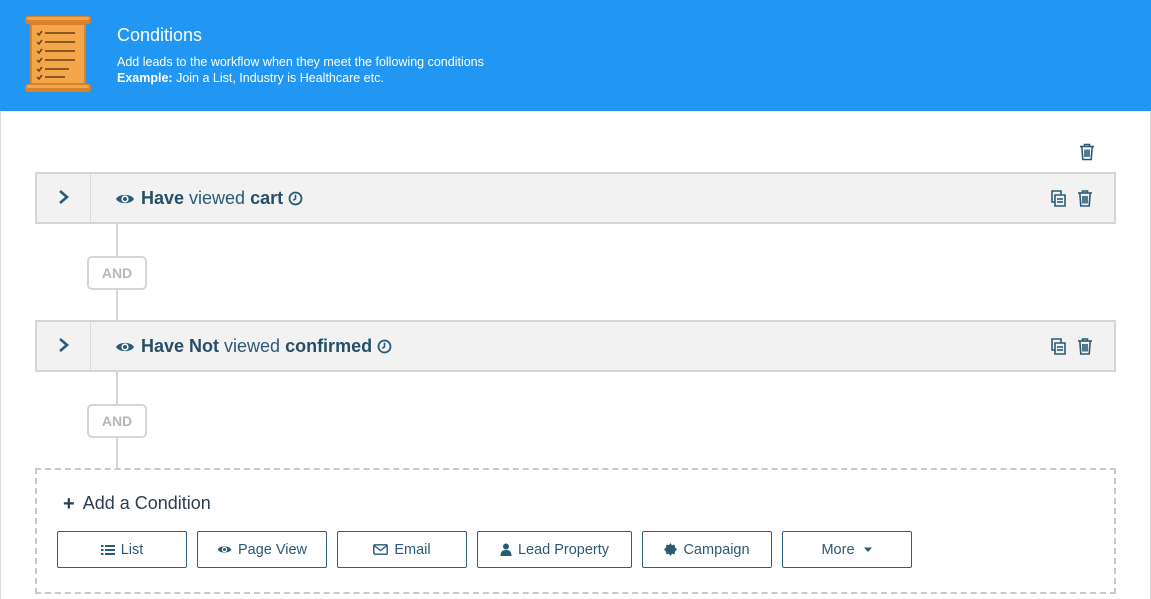 The image size is (1151, 599). Describe the element at coordinates (266, 198) in the screenshot. I see `condition-target: cart` at that location.